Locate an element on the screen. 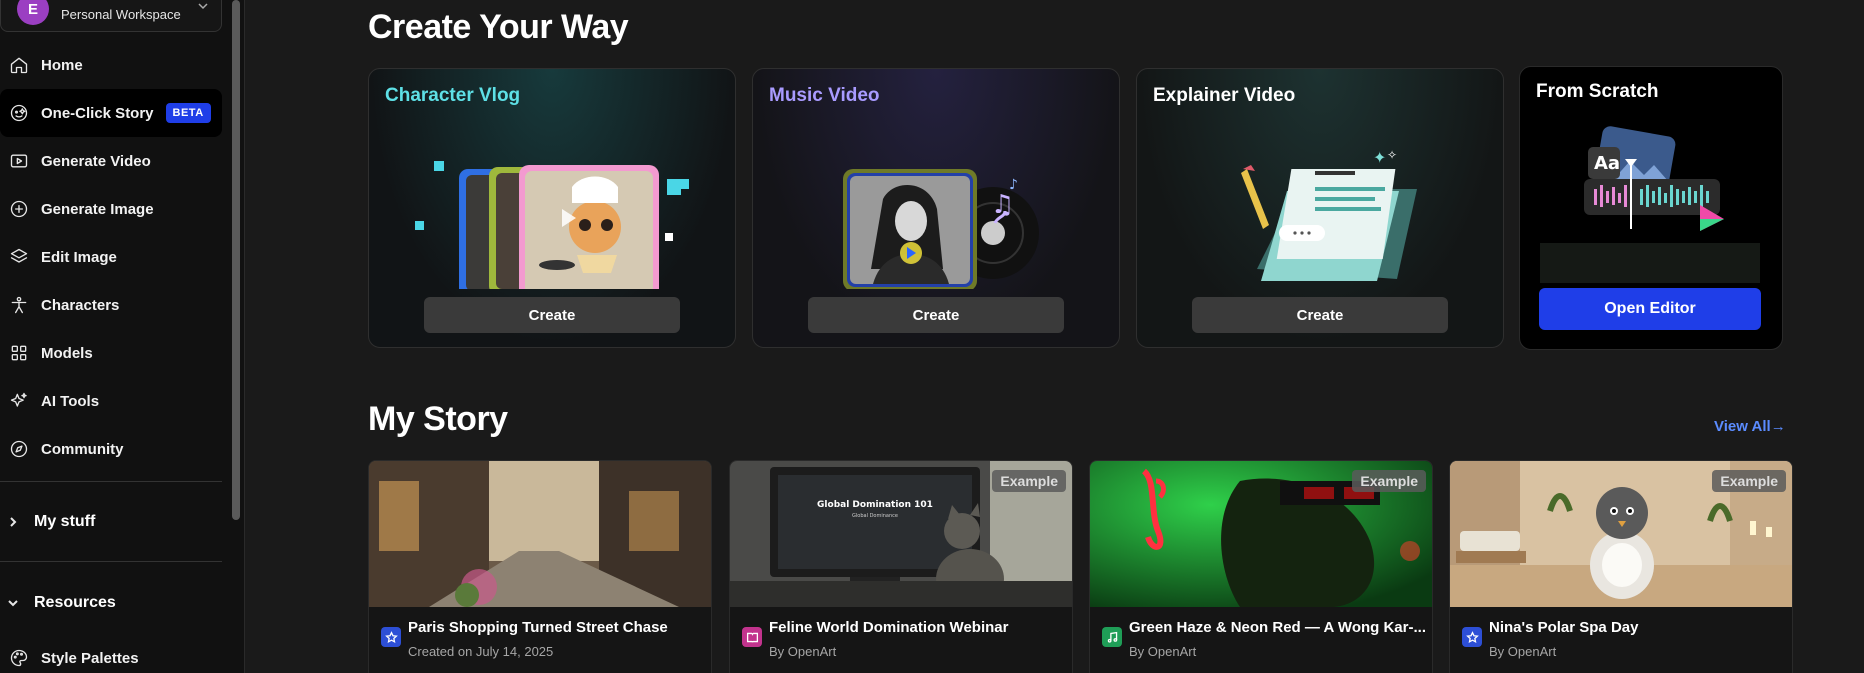 This screenshot has height=673, width=1864. sidebar-item-generate-video: Generate Video is located at coordinates (111, 161).